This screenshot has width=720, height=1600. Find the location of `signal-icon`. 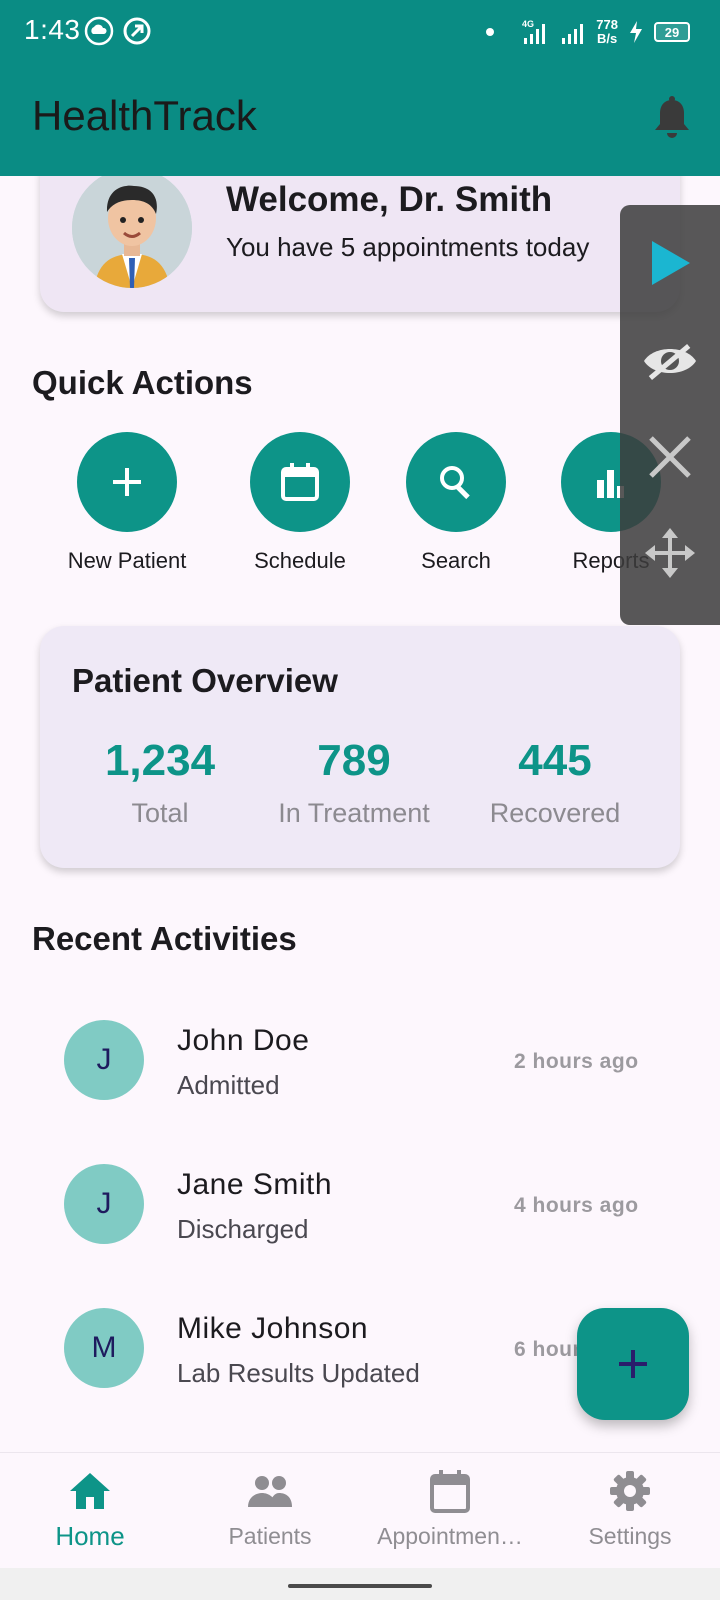

signal-icon is located at coordinates (573, 34).